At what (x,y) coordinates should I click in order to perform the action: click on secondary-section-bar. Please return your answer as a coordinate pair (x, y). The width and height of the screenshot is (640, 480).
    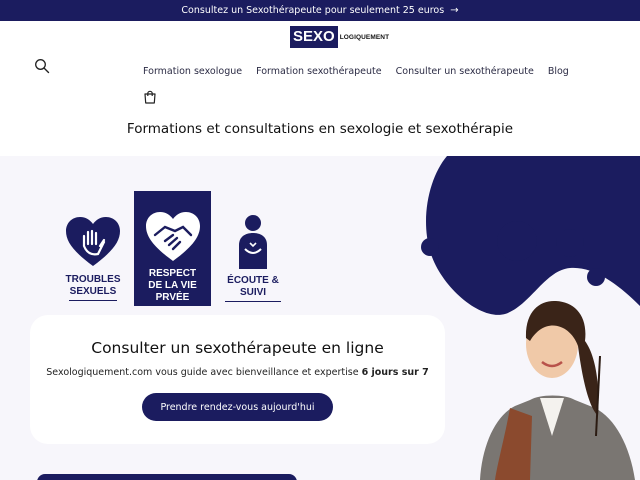
    Looking at the image, I should click on (167, 477).